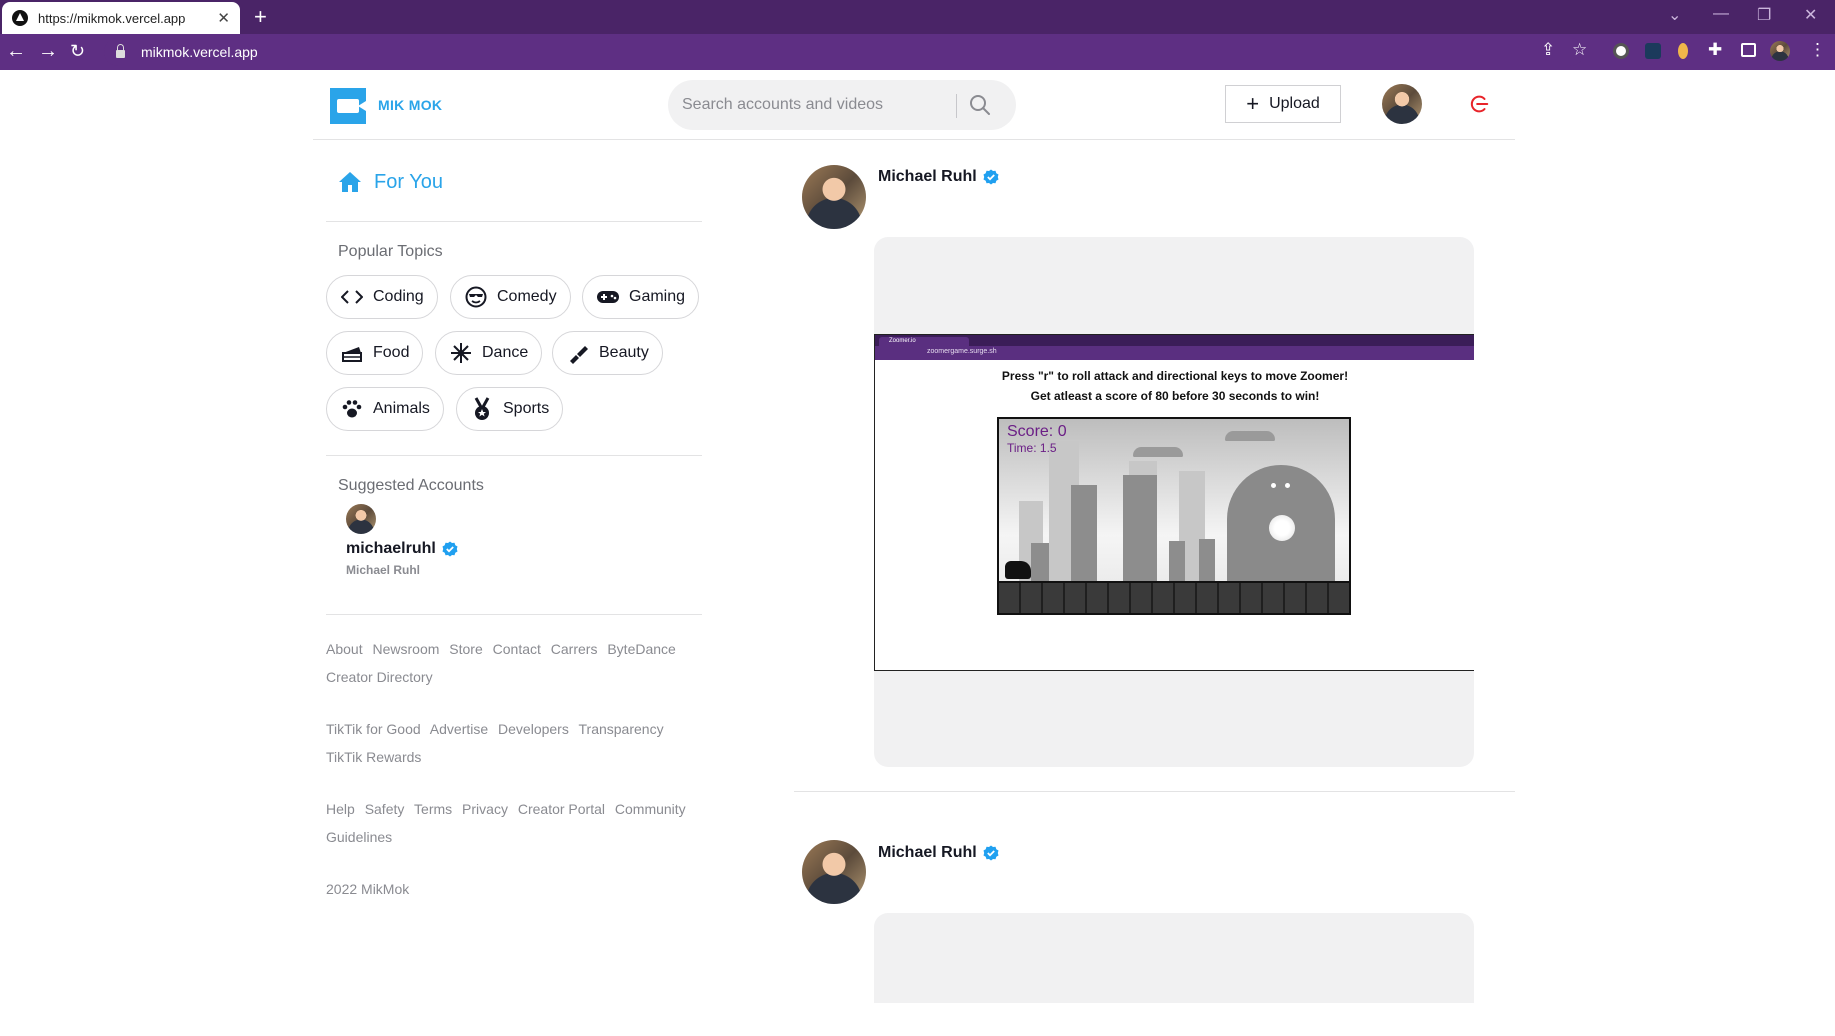 The height and width of the screenshot is (1036, 1835). What do you see at coordinates (927, 176) in the screenshot?
I see `author-name-text: Michael Ruhl` at bounding box center [927, 176].